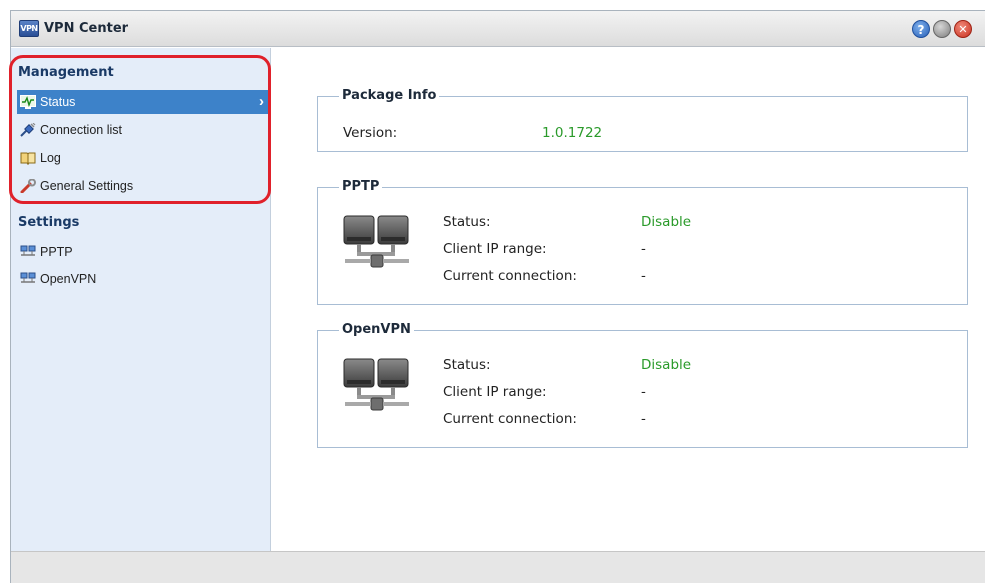 The width and height of the screenshot is (985, 583). Describe the element at coordinates (370, 133) in the screenshot. I see `version-label: Version:` at that location.